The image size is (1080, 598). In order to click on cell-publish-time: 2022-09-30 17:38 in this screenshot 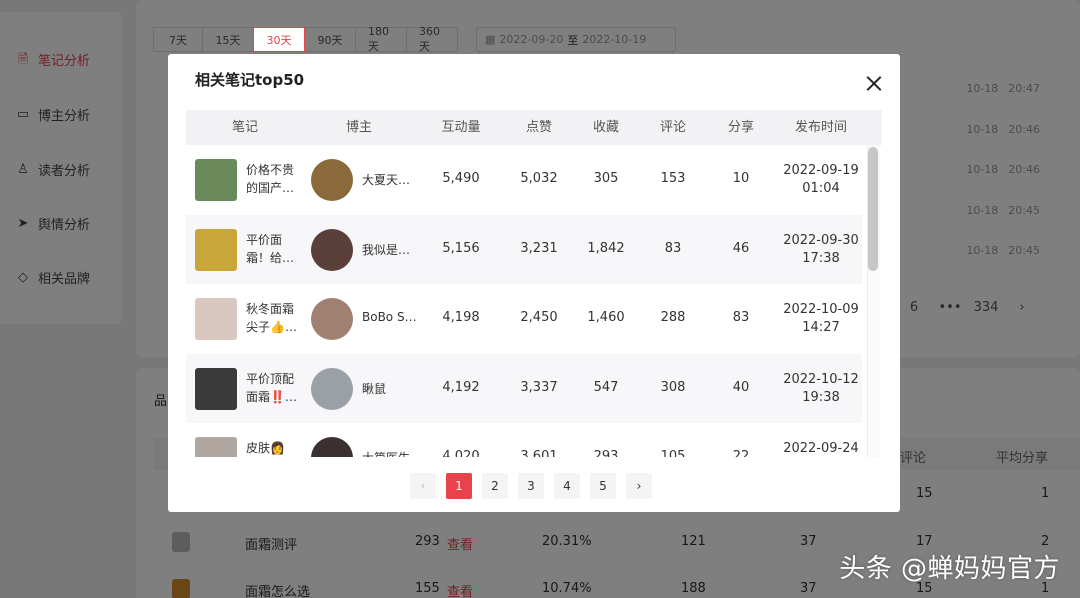, I will do `click(819, 250)`.